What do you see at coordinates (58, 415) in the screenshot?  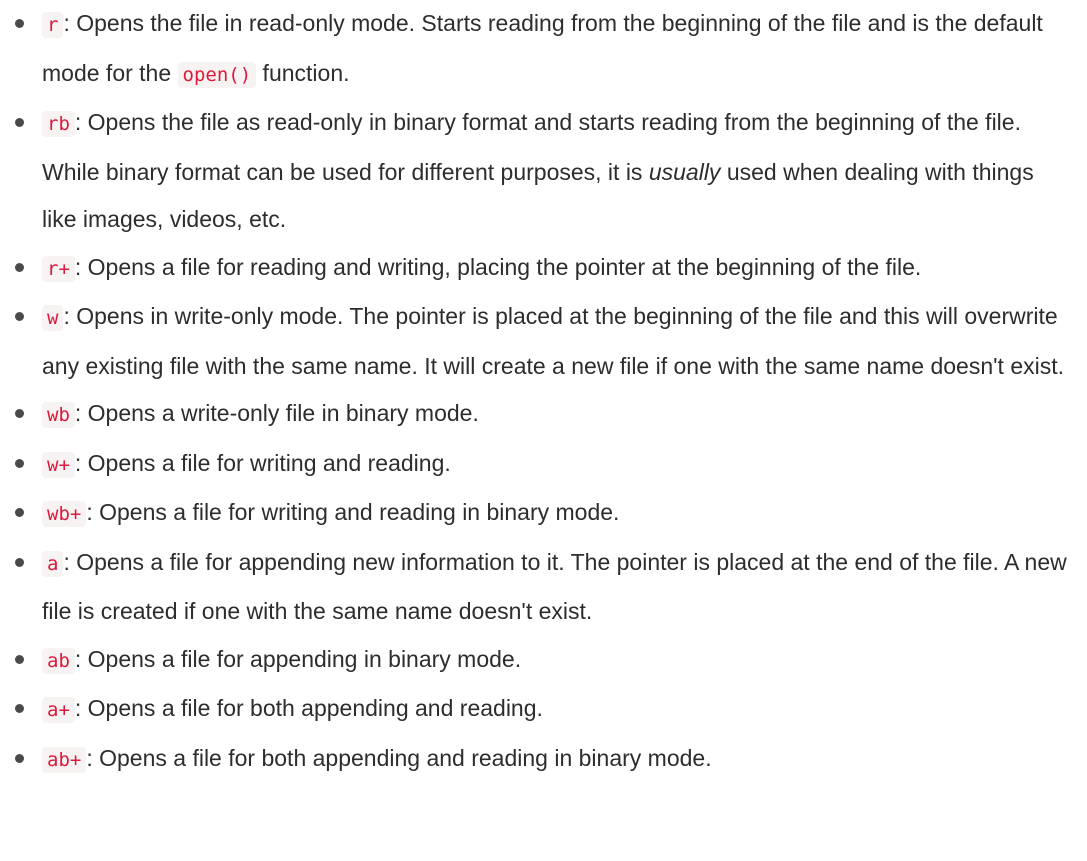 I see `mode-code: wb` at bounding box center [58, 415].